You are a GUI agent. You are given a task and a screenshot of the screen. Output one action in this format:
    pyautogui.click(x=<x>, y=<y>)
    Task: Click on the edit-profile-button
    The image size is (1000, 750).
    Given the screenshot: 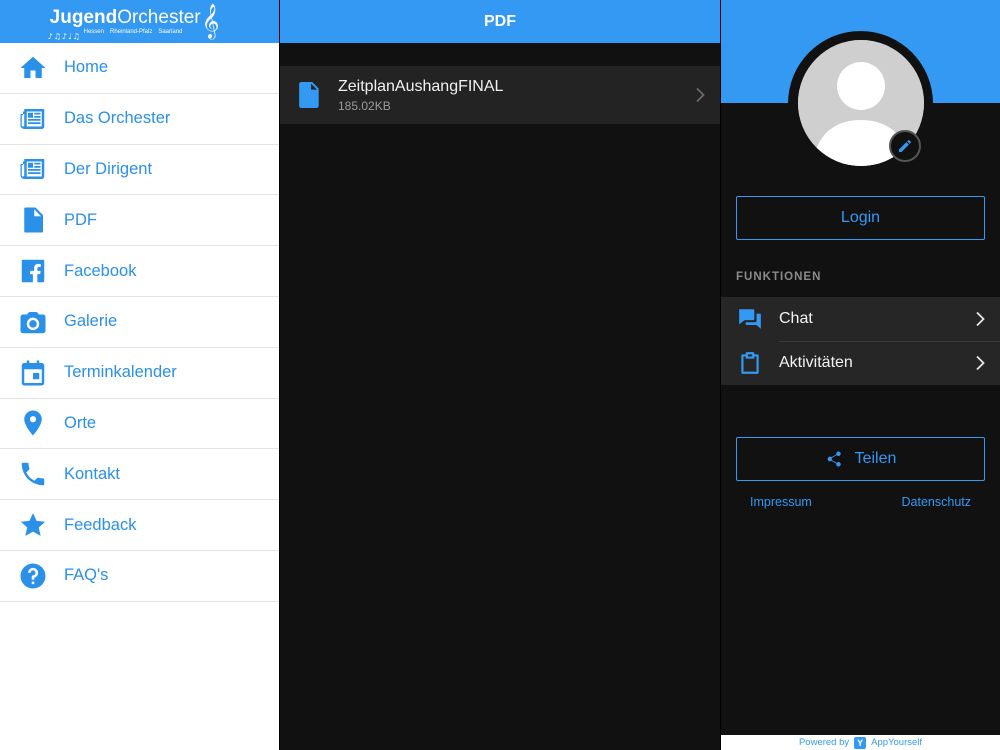 What is the action you would take?
    pyautogui.click(x=905, y=146)
    